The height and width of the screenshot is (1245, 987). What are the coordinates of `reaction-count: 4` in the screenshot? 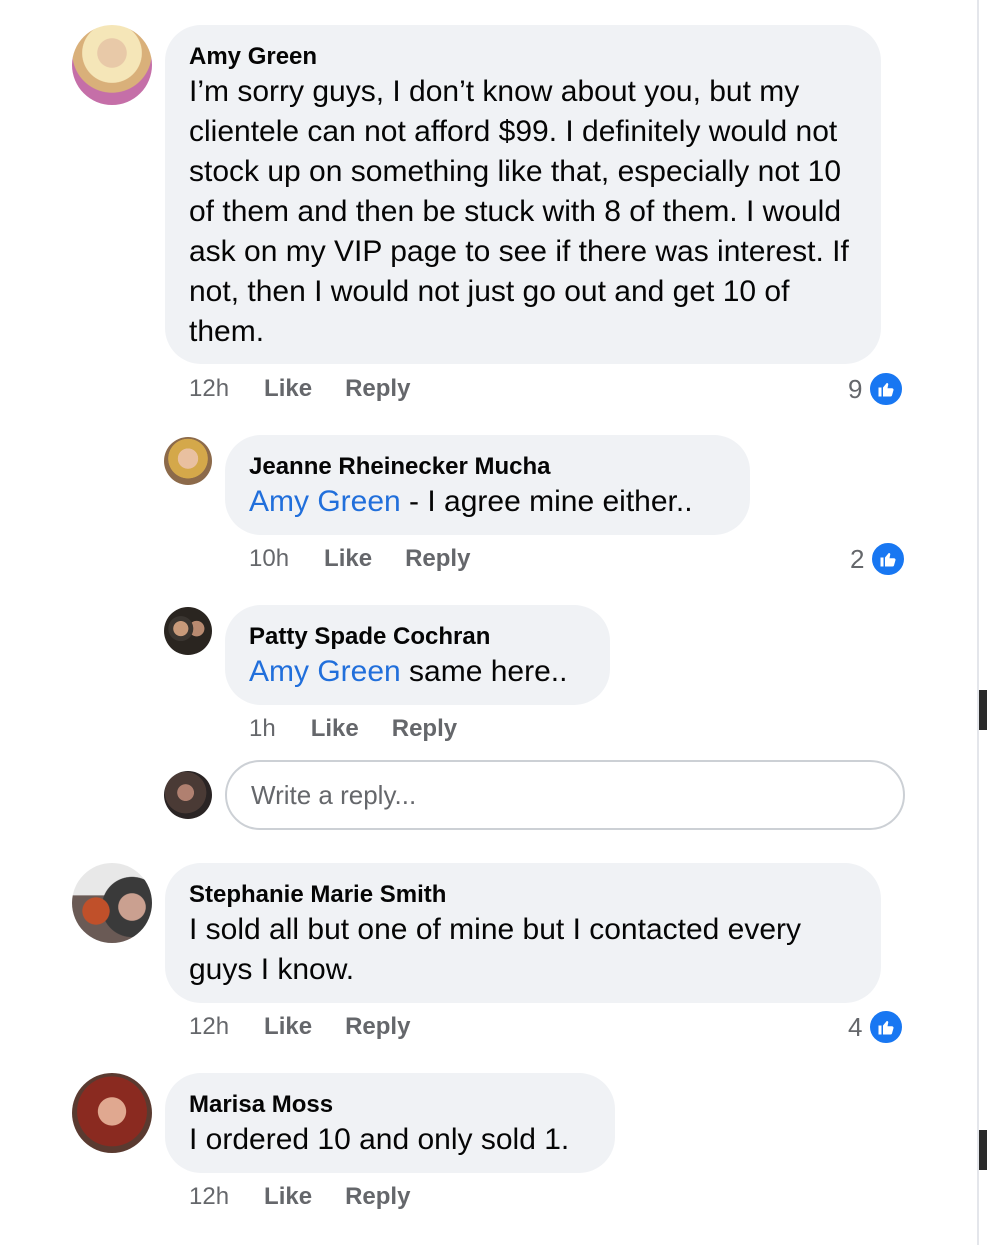 It's located at (876, 1027).